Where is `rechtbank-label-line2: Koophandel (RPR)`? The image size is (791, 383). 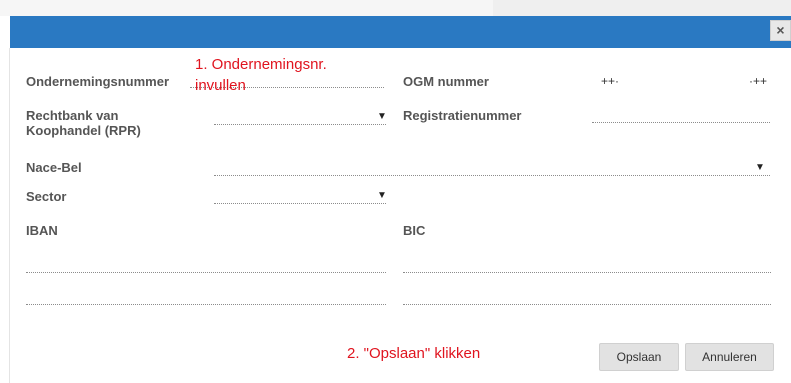
rechtbank-label-line2: Koophandel (RPR) is located at coordinates (83, 130).